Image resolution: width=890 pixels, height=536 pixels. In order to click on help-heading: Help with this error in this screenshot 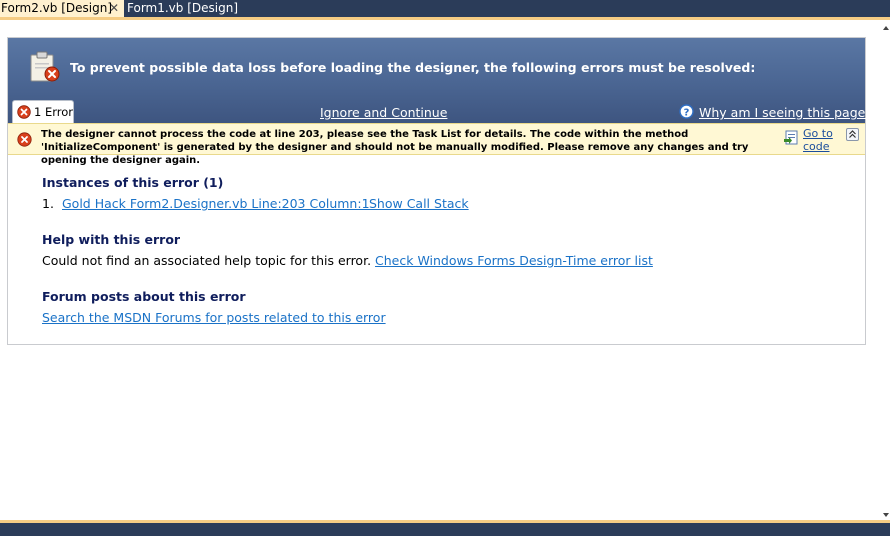, I will do `click(111, 239)`.